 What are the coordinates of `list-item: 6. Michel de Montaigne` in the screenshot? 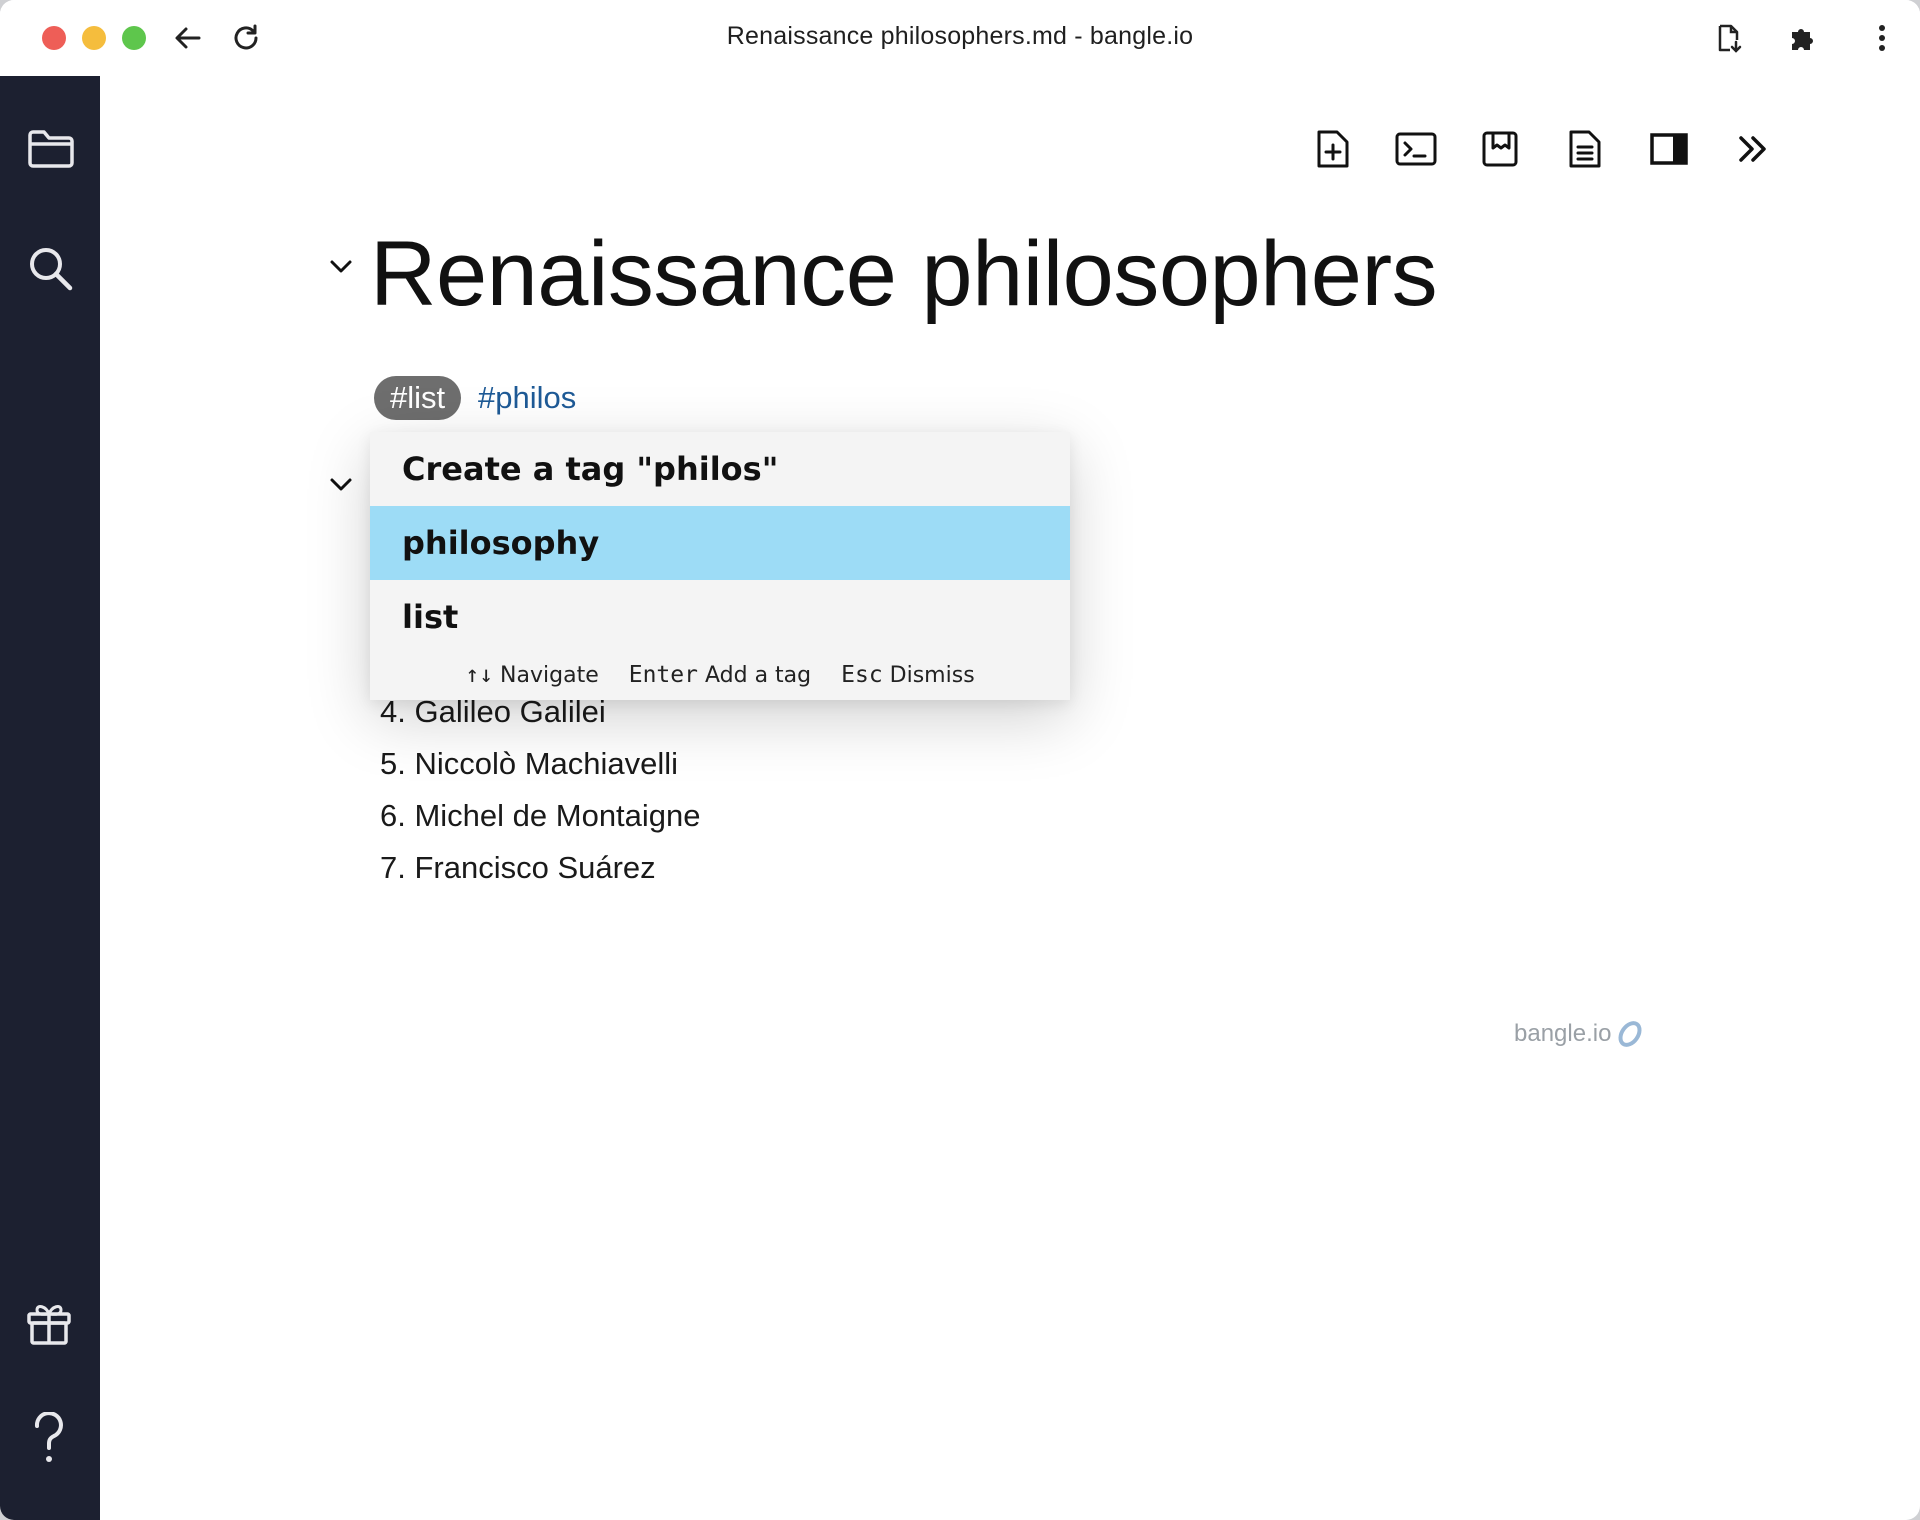 It's located at (540, 815).